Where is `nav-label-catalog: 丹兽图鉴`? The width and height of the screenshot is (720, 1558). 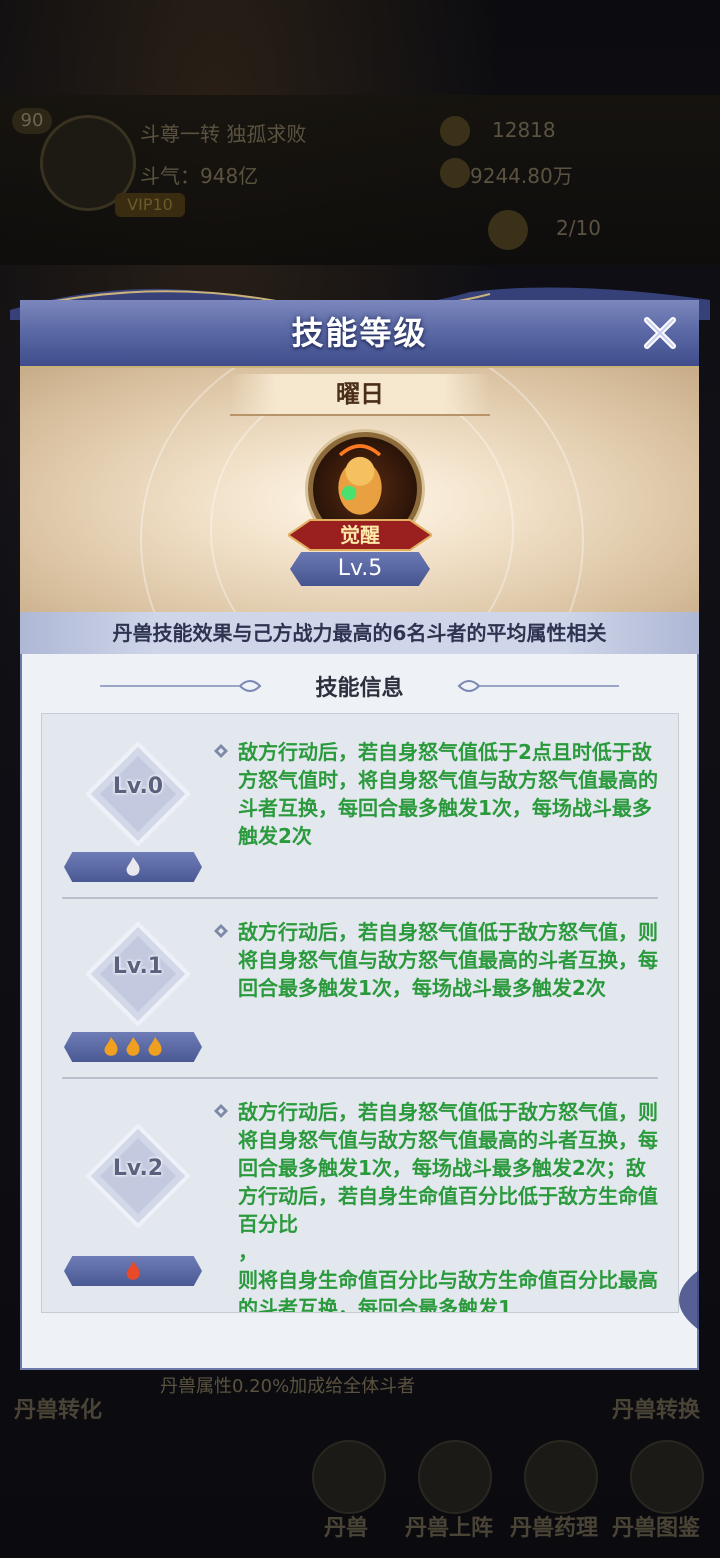
nav-label-catalog: 丹兽图鉴 is located at coordinates (656, 1526).